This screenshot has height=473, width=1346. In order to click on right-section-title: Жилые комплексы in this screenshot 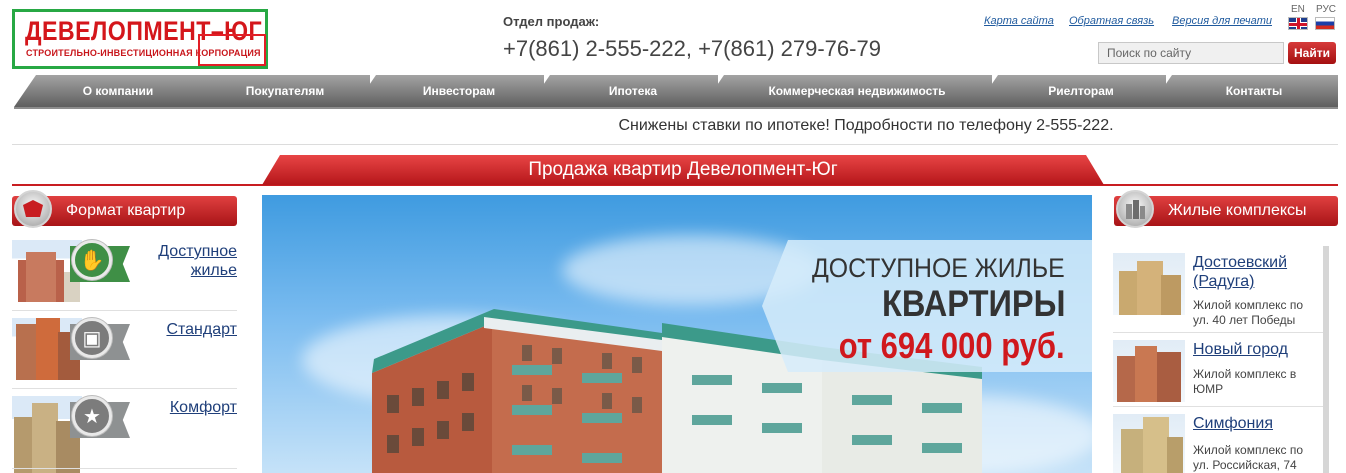, I will do `click(1237, 210)`.